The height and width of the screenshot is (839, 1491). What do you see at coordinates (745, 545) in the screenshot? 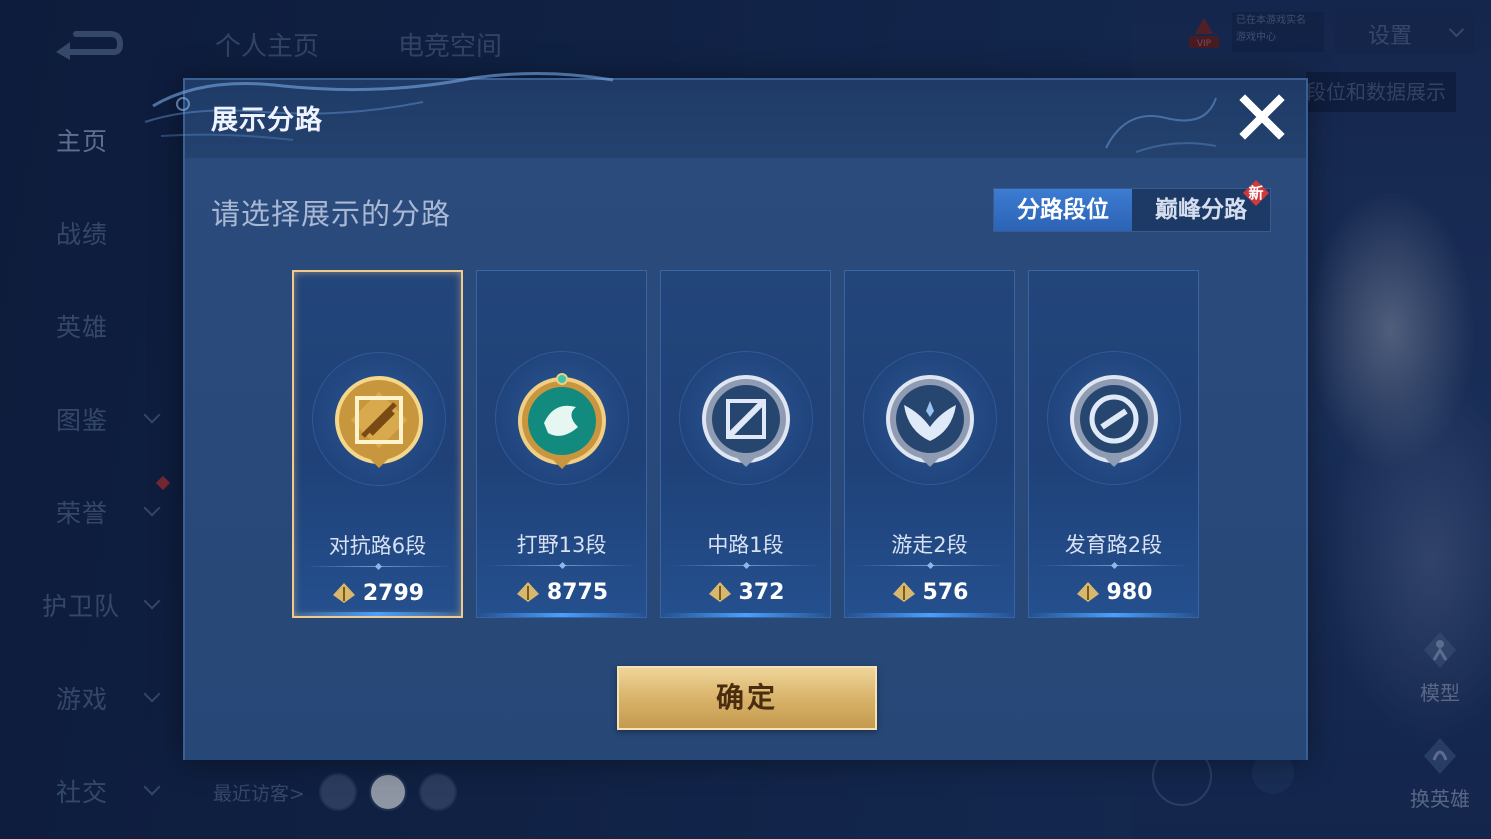
I see `lane-card-name: 中路1段` at bounding box center [745, 545].